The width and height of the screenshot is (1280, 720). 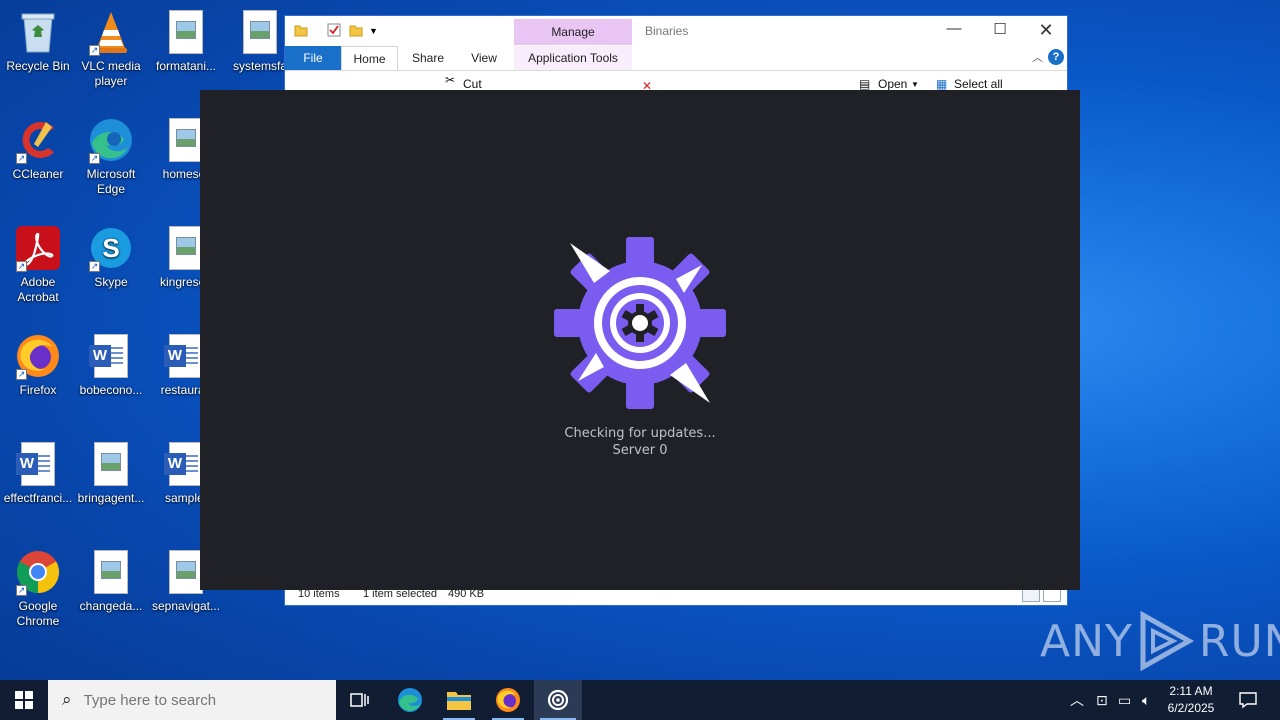 I want to click on desktop-icon-skype: S ↗ Skype, so click(x=111, y=254).